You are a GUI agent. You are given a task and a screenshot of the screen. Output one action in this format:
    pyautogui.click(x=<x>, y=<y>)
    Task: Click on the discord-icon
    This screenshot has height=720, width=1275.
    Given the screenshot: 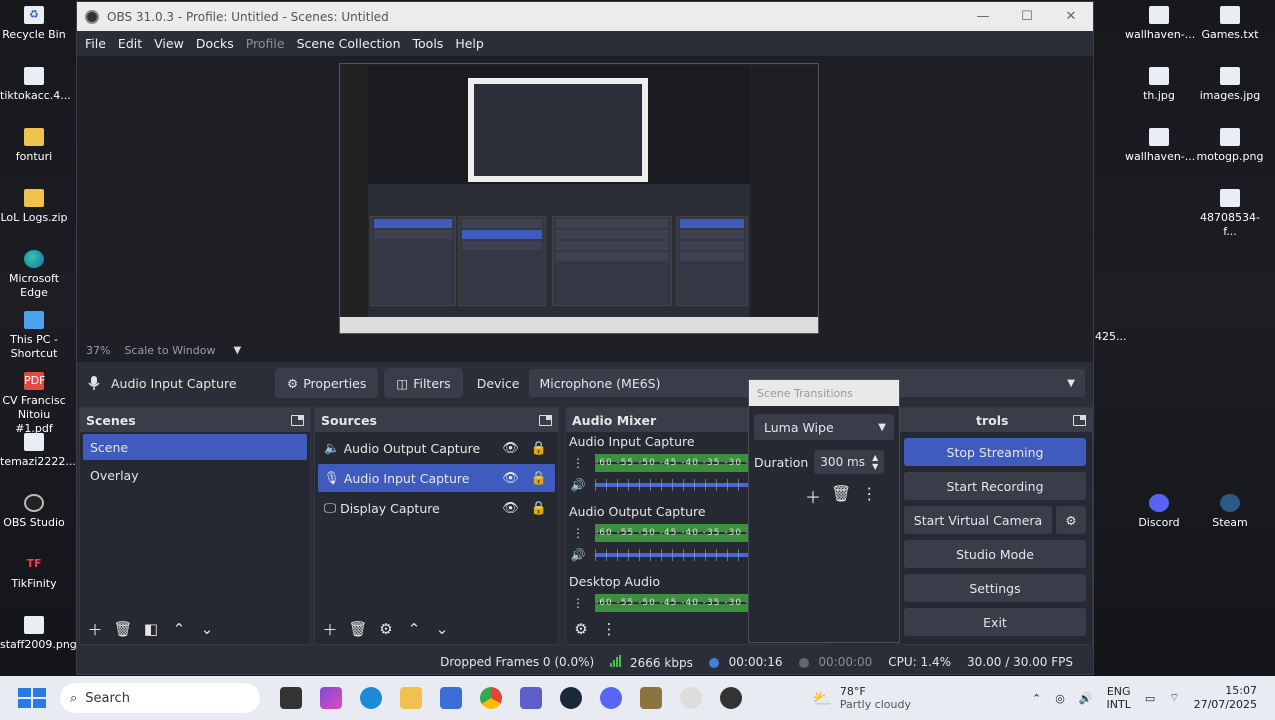 What is the action you would take?
    pyautogui.click(x=611, y=698)
    